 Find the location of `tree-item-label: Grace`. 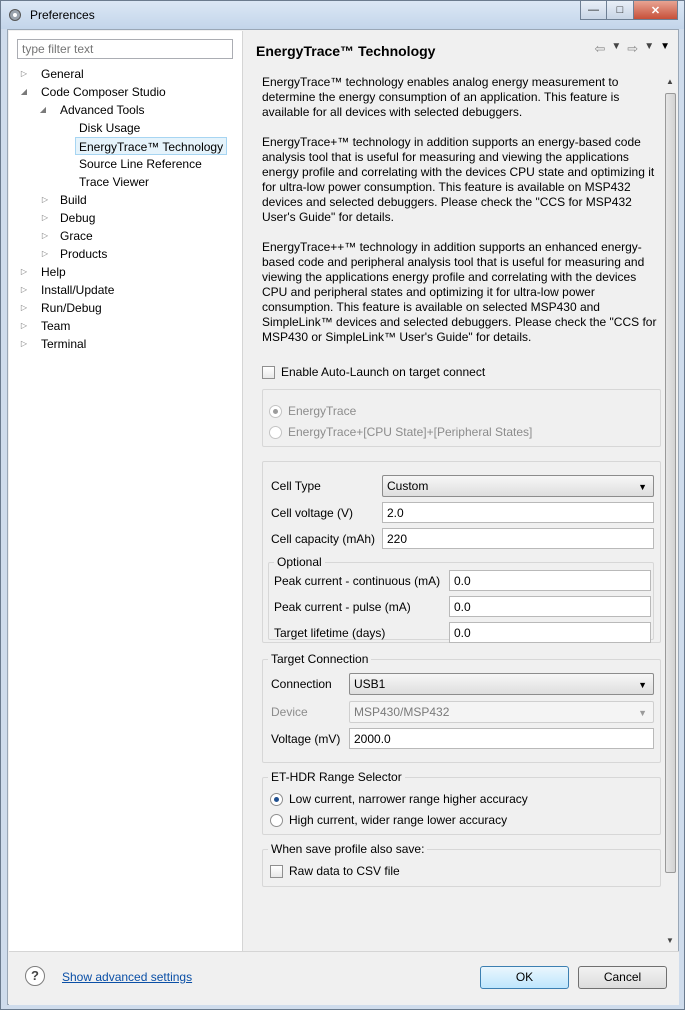

tree-item-label: Grace is located at coordinates (76, 236).